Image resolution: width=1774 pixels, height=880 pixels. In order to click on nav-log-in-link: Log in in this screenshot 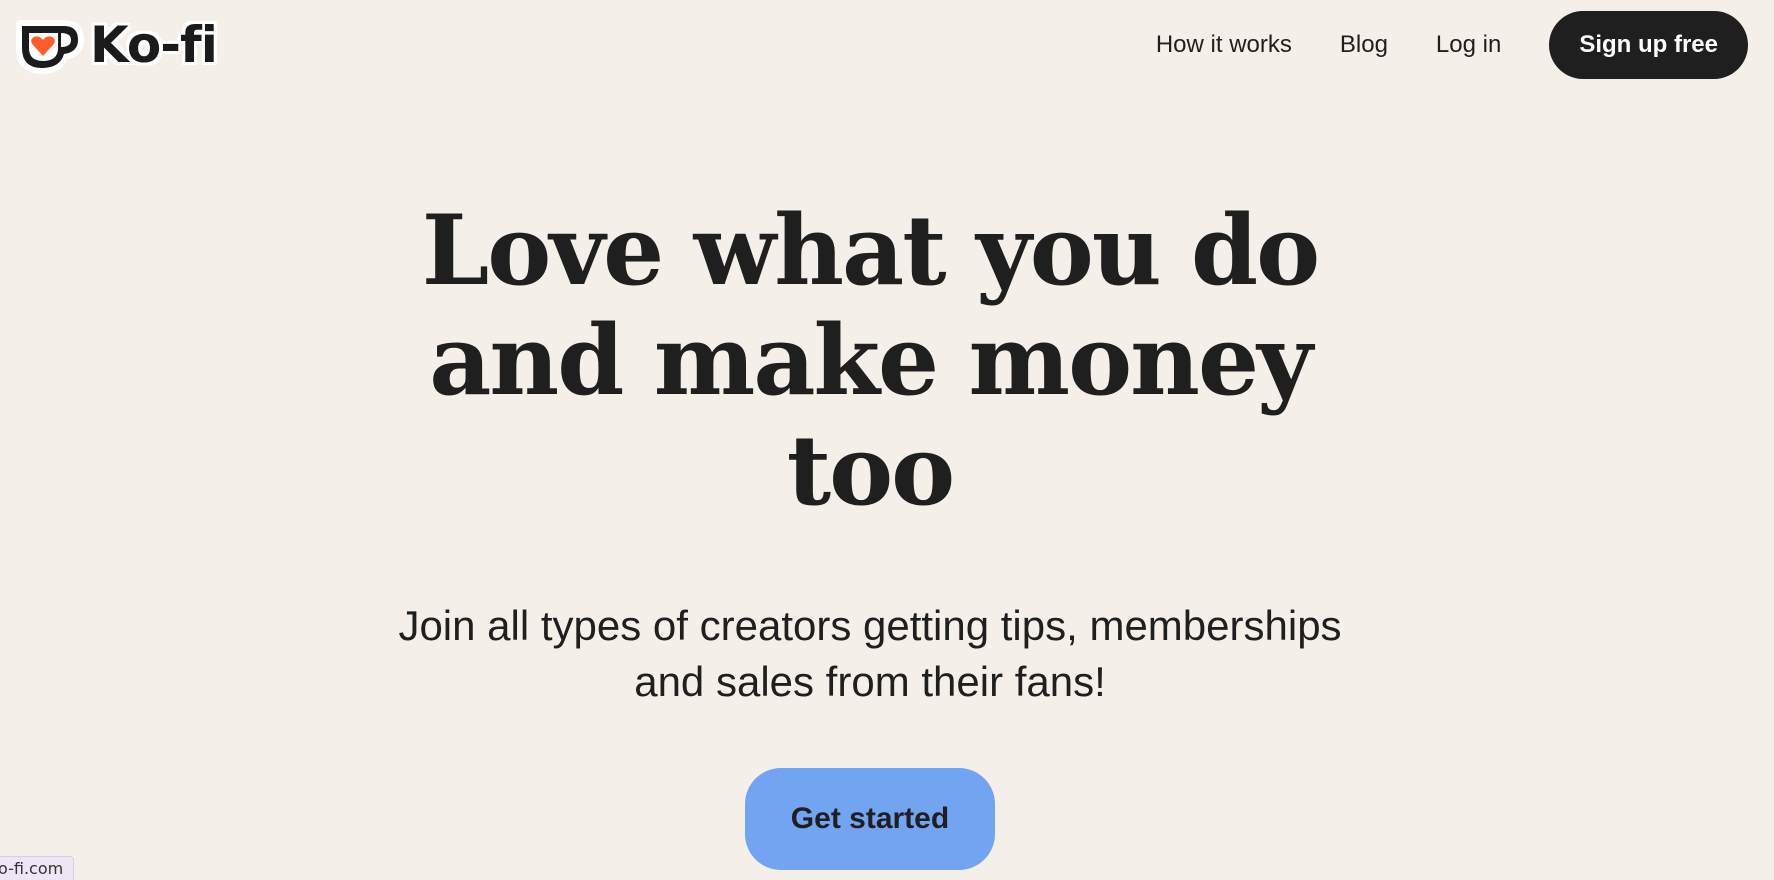, I will do `click(1468, 45)`.